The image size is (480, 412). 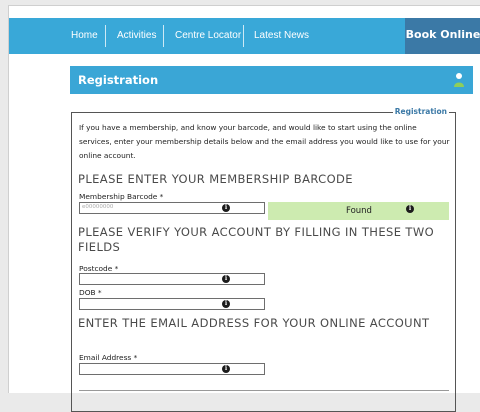 What do you see at coordinates (215, 179) in the screenshot?
I see `heading-barcode: PLEASE ENTER YOUR MEMBERSHIP BARCODE` at bounding box center [215, 179].